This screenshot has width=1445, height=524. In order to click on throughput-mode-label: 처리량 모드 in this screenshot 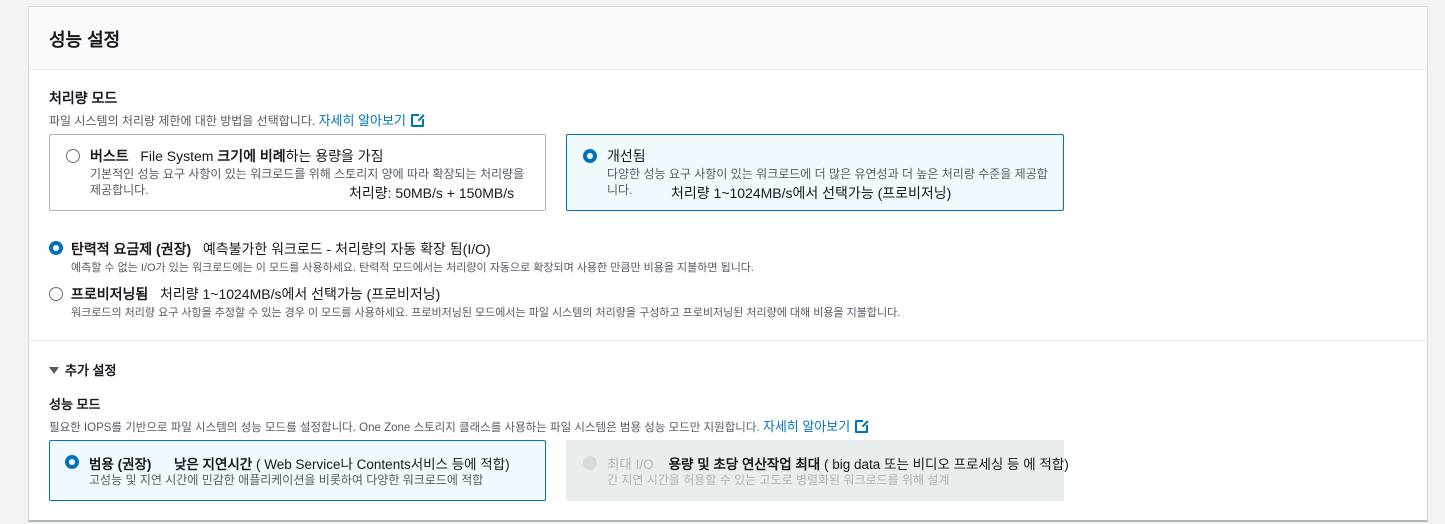, I will do `click(83, 98)`.